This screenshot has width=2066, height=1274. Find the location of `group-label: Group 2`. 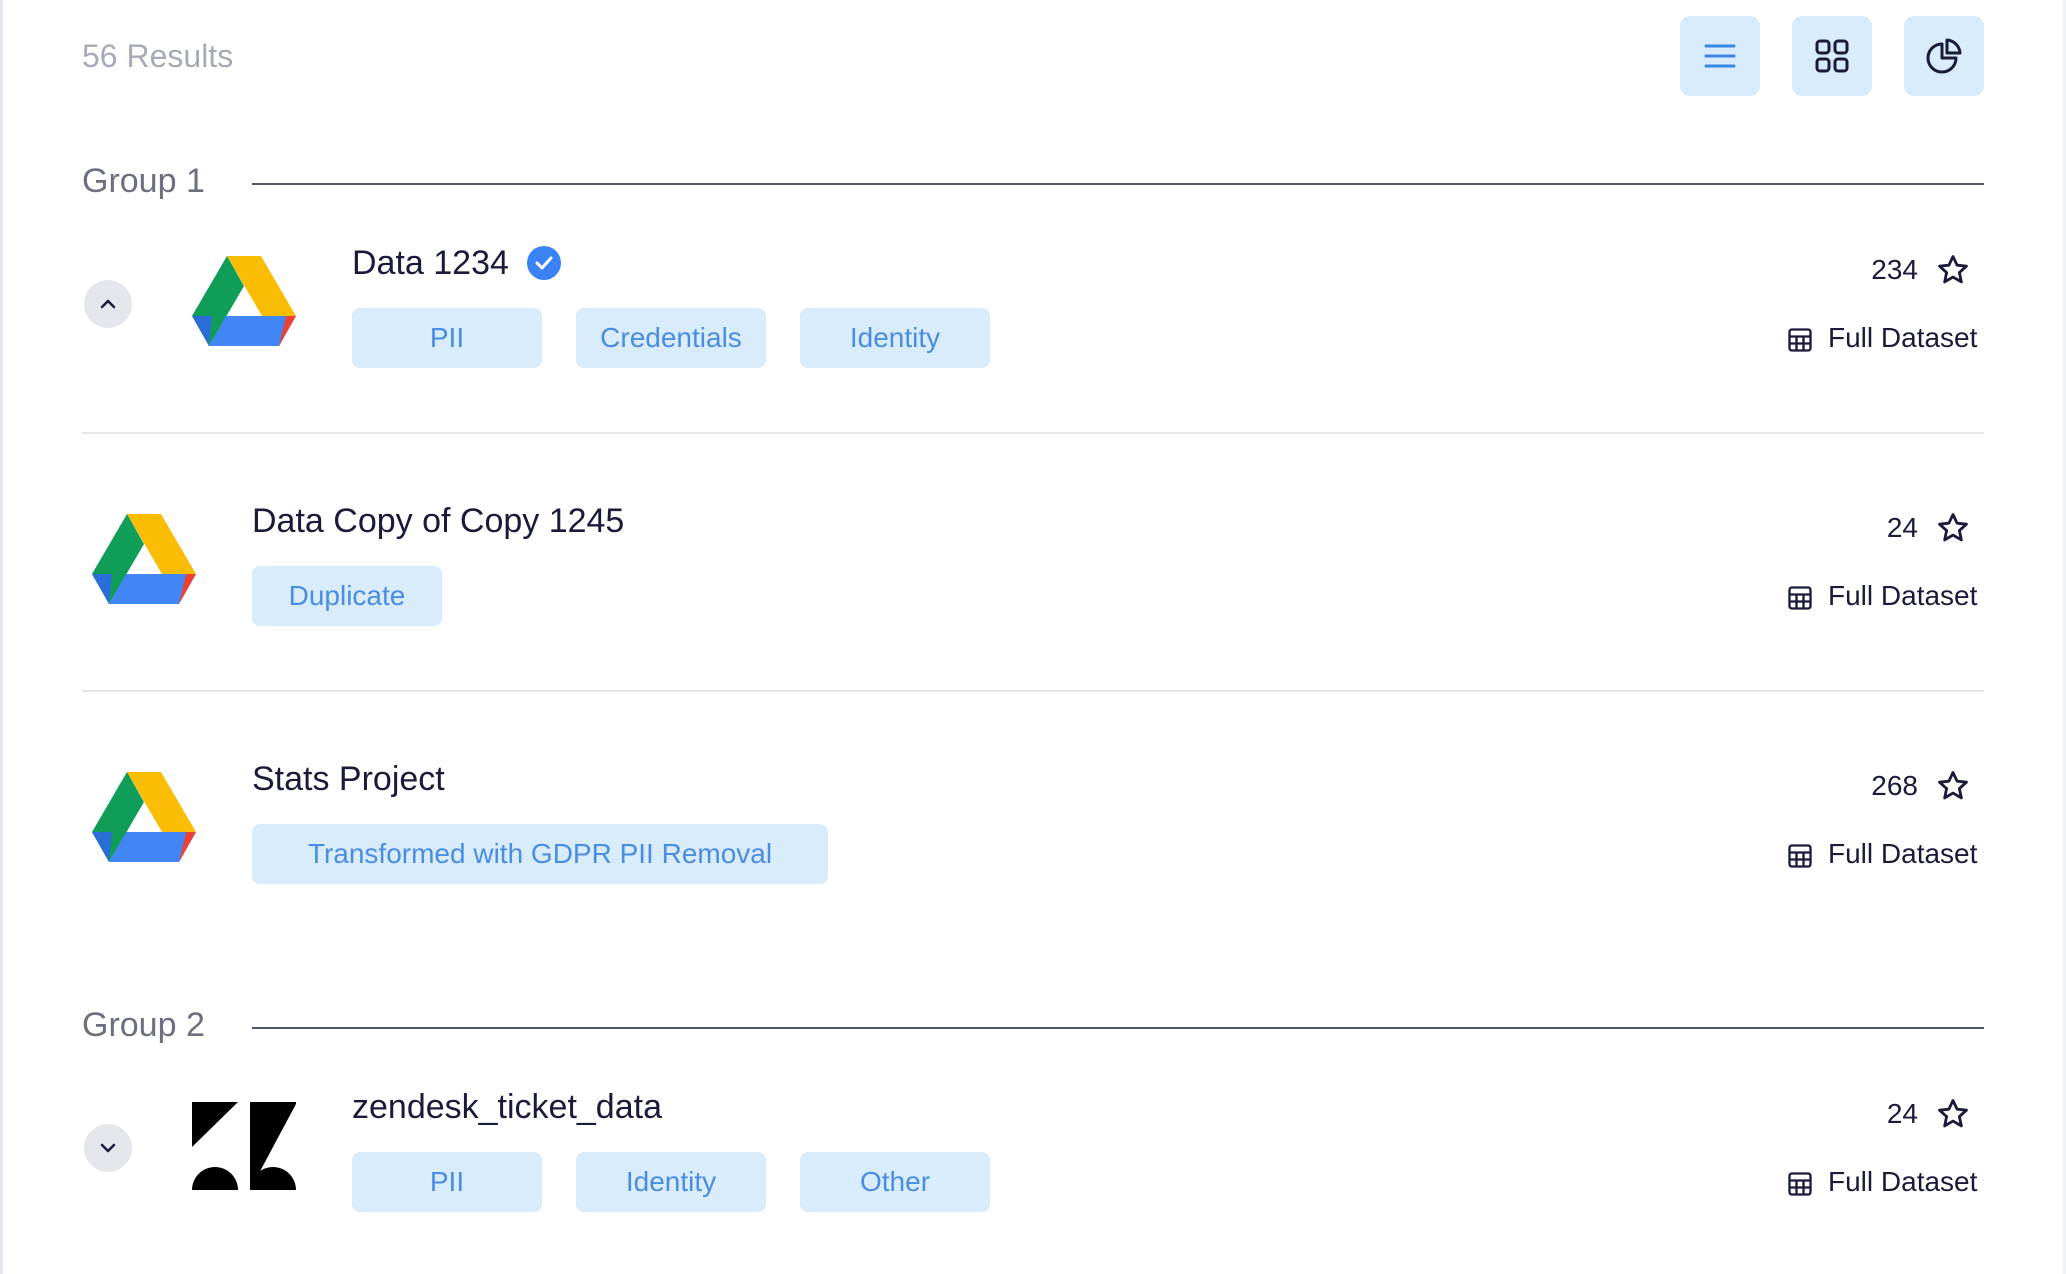

group-label: Group 2 is located at coordinates (143, 1025).